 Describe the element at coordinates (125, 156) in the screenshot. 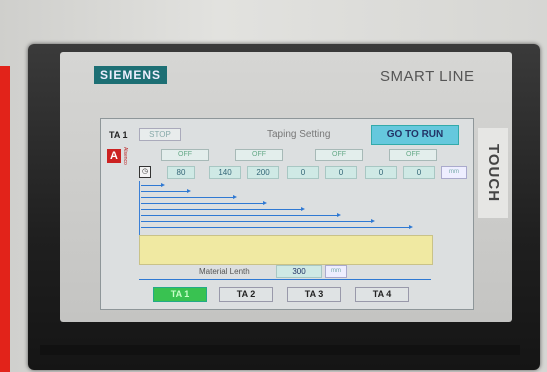

I see `company-logo-text: Alsenco` at that location.